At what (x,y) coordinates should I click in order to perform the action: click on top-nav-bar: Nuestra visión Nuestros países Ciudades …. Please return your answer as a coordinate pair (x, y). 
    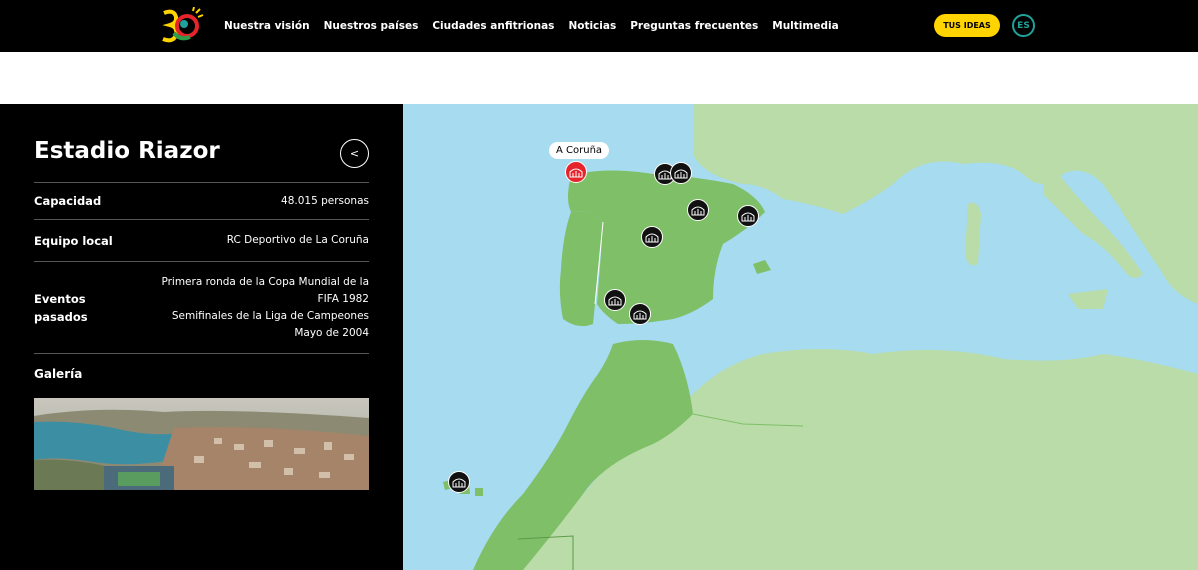
    Looking at the image, I should click on (599, 26).